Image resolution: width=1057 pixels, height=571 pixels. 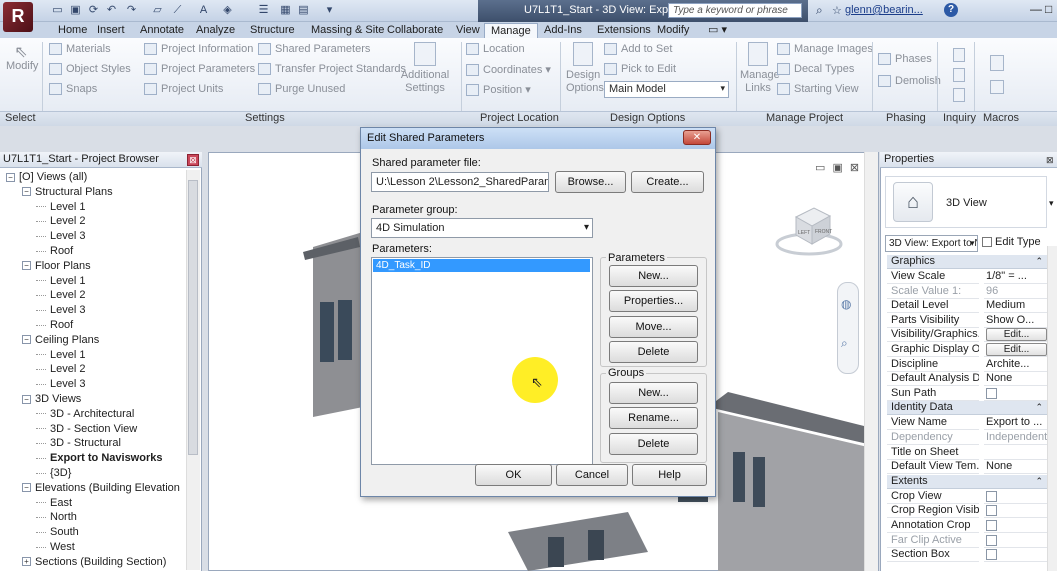 I want to click on view-cube: LEFT FRONT, so click(x=809, y=227).